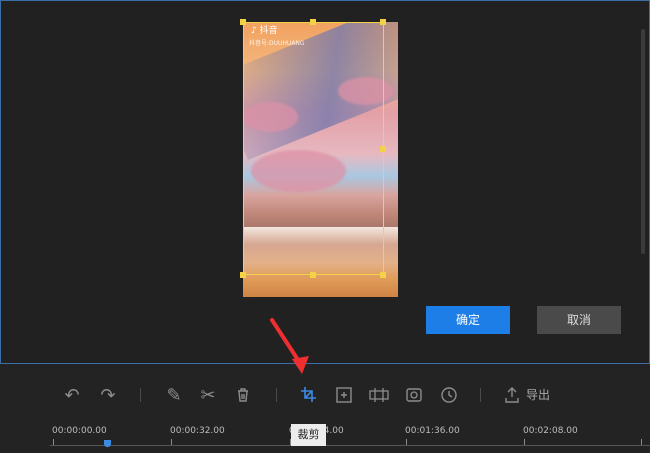 The height and width of the screenshot is (453, 650). What do you see at coordinates (383, 22) in the screenshot?
I see `crop-handle-top-right` at bounding box center [383, 22].